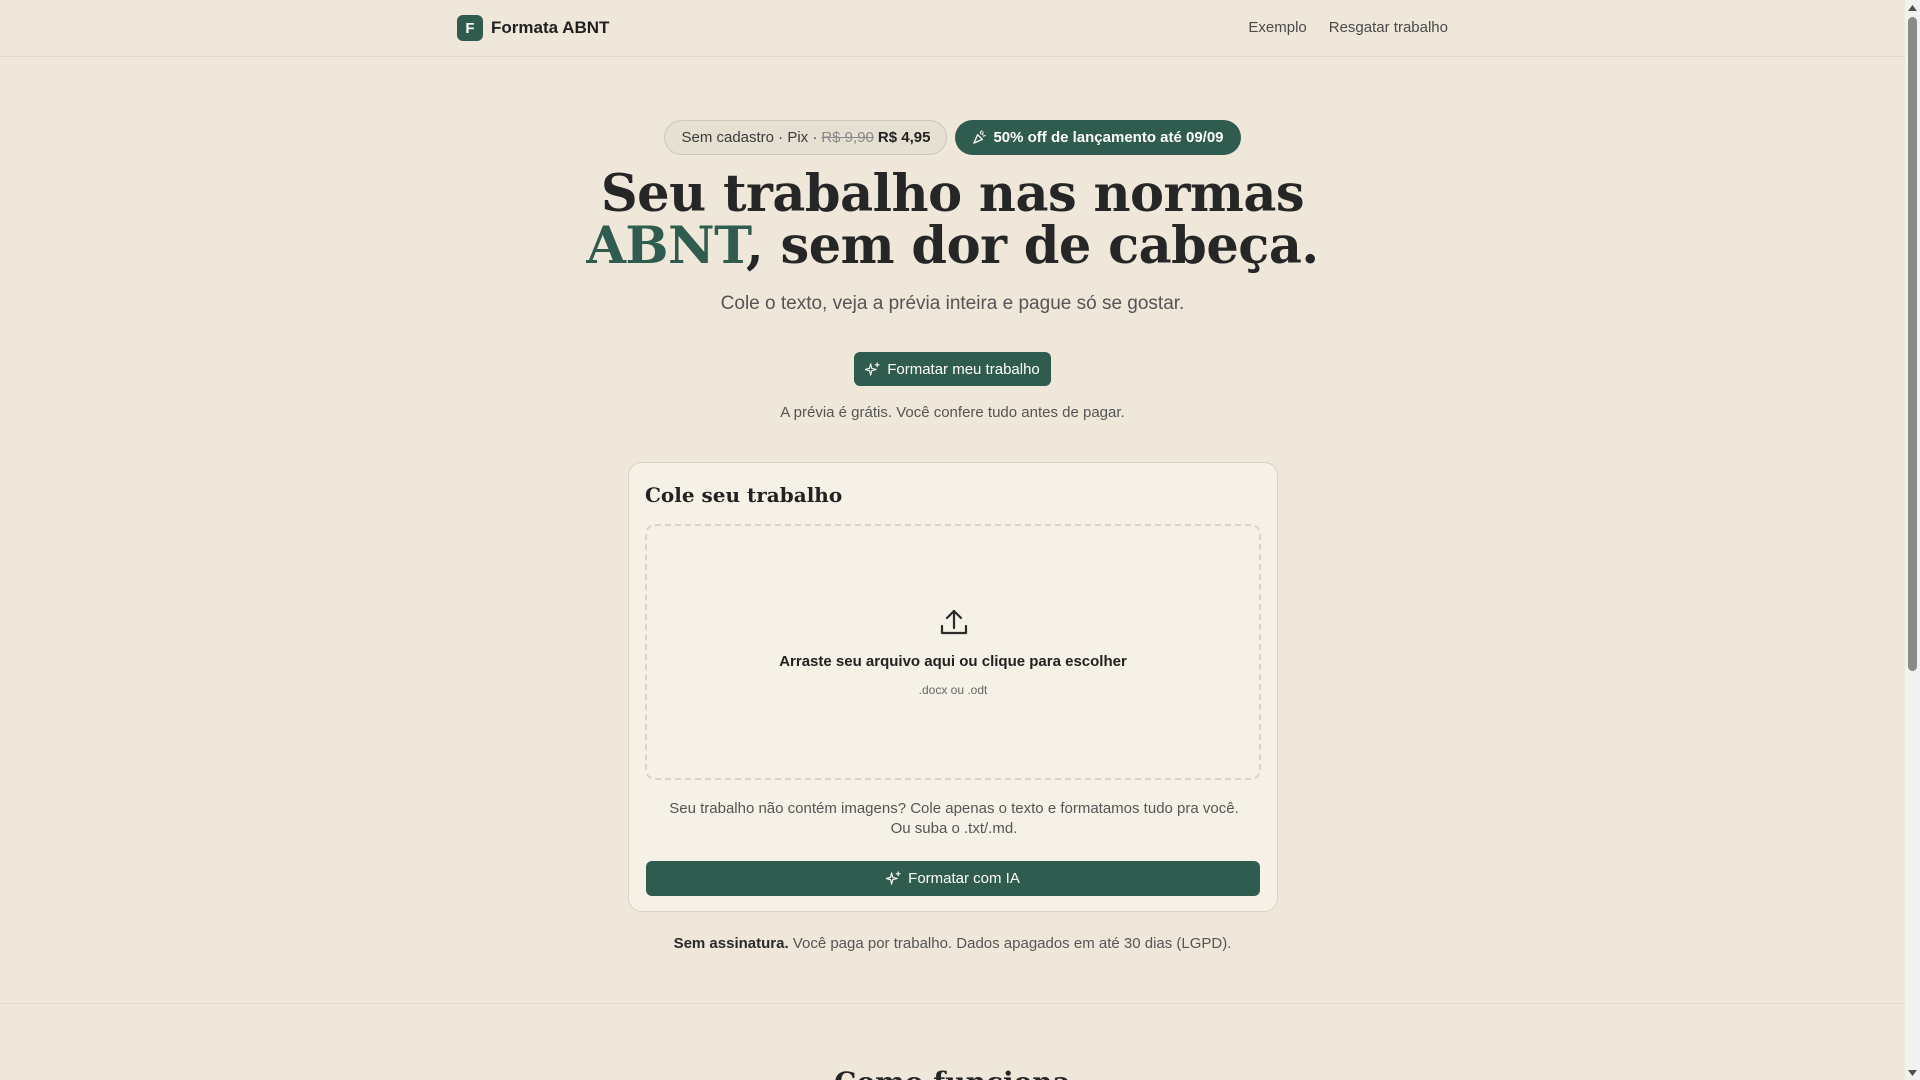 This screenshot has height=1080, width=1920. I want to click on format-my-work-button: Formatar meu trabalho, so click(952, 369).